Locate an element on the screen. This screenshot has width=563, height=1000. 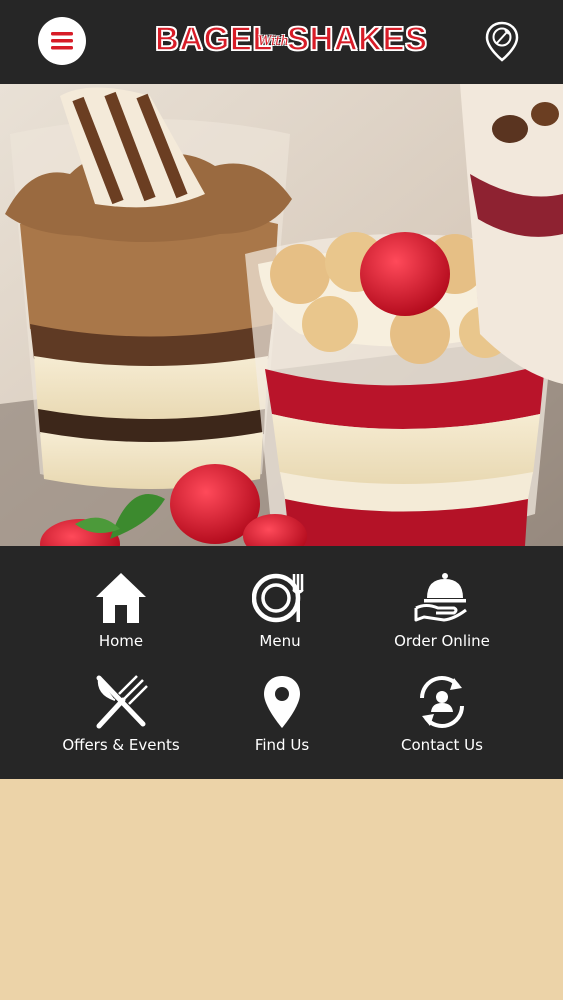
plate-cutlery-icon is located at coordinates (278, 598).